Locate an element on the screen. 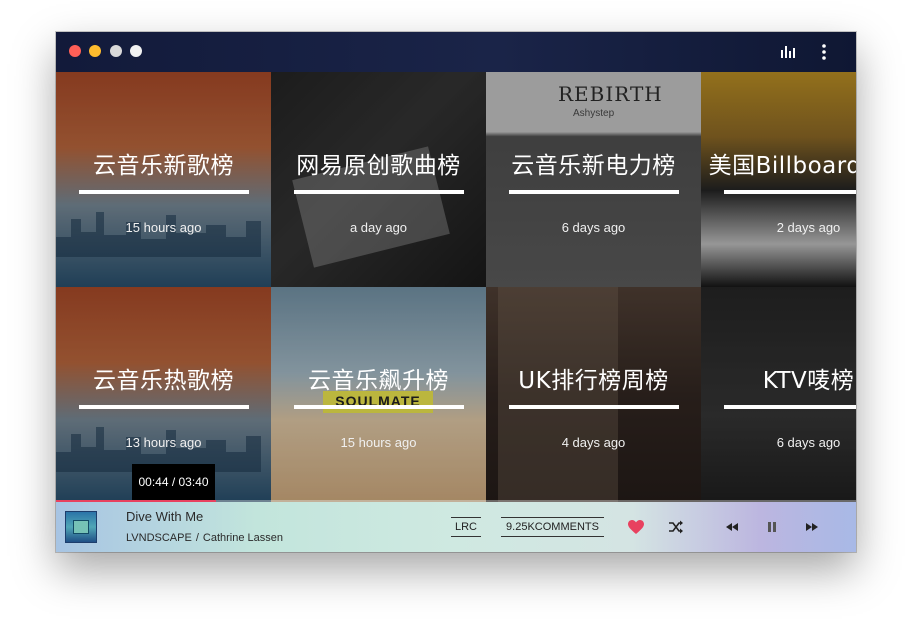 The image size is (912, 632). album-cover is located at coordinates (81, 527).